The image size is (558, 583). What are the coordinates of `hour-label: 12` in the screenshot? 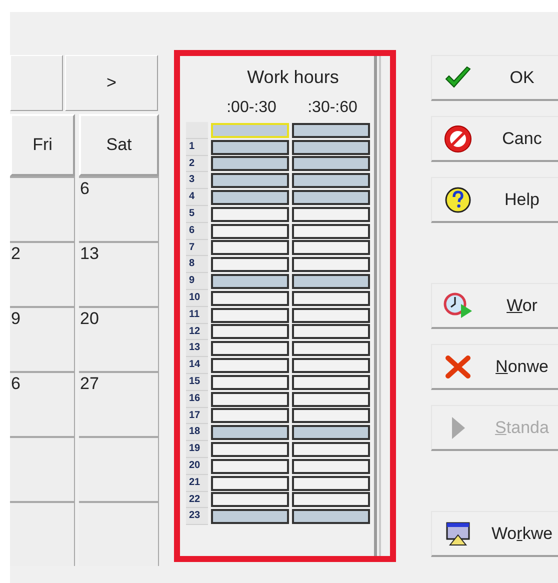 It's located at (197, 332).